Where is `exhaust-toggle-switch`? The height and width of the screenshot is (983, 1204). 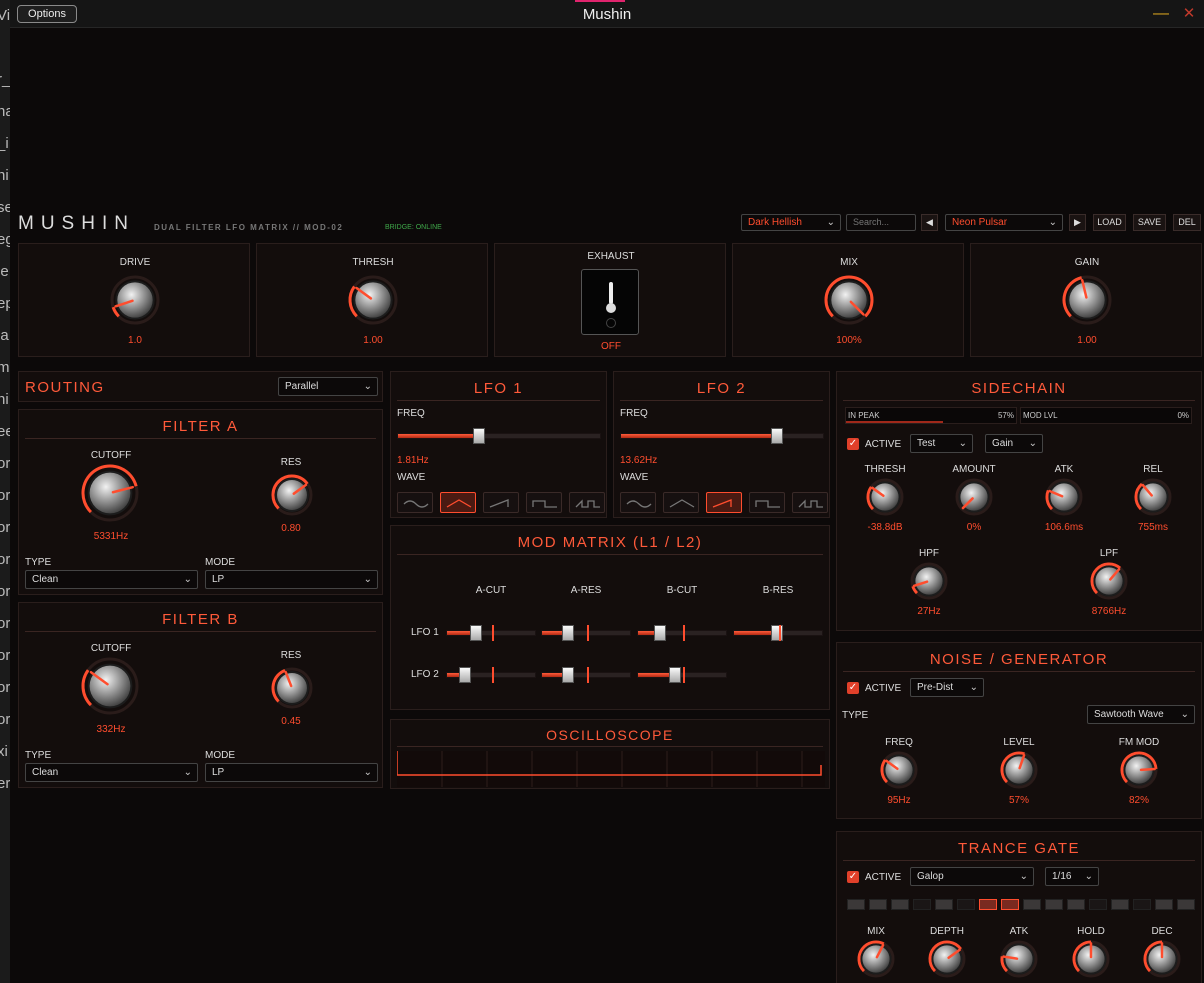
exhaust-toggle-switch is located at coordinates (610, 302).